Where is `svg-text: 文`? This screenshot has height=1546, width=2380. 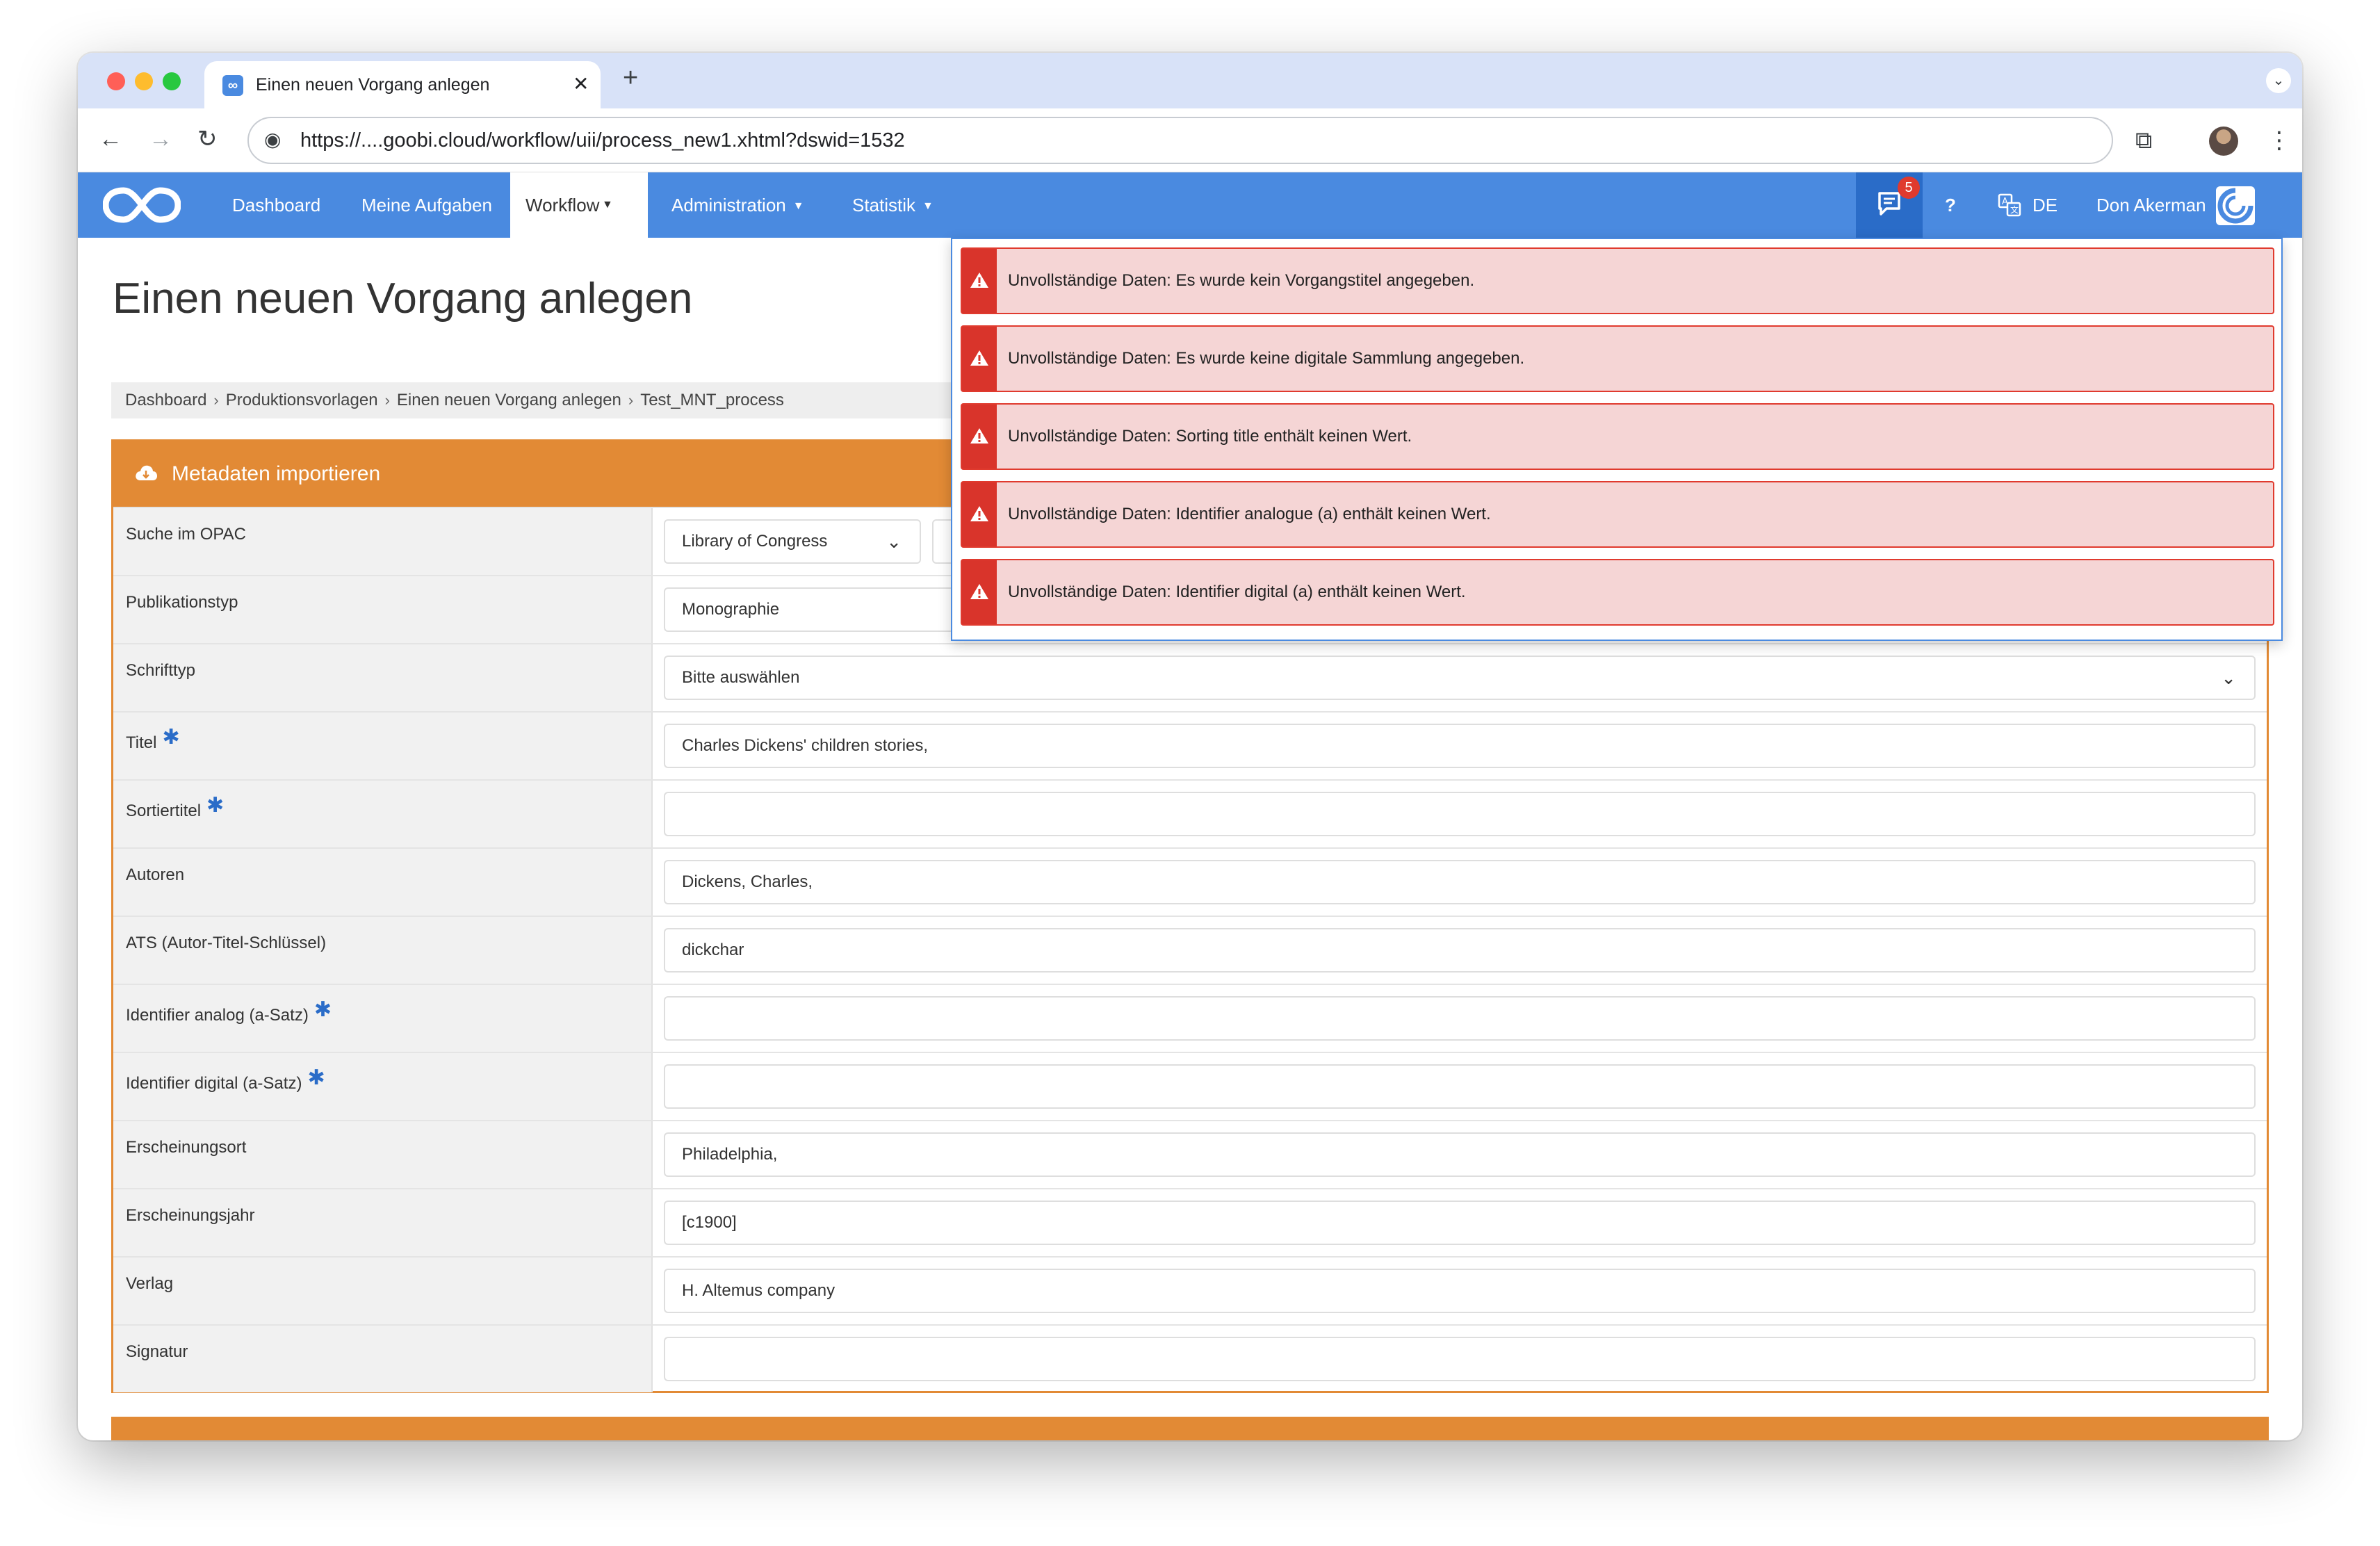 svg-text: 文 is located at coordinates (2014, 210).